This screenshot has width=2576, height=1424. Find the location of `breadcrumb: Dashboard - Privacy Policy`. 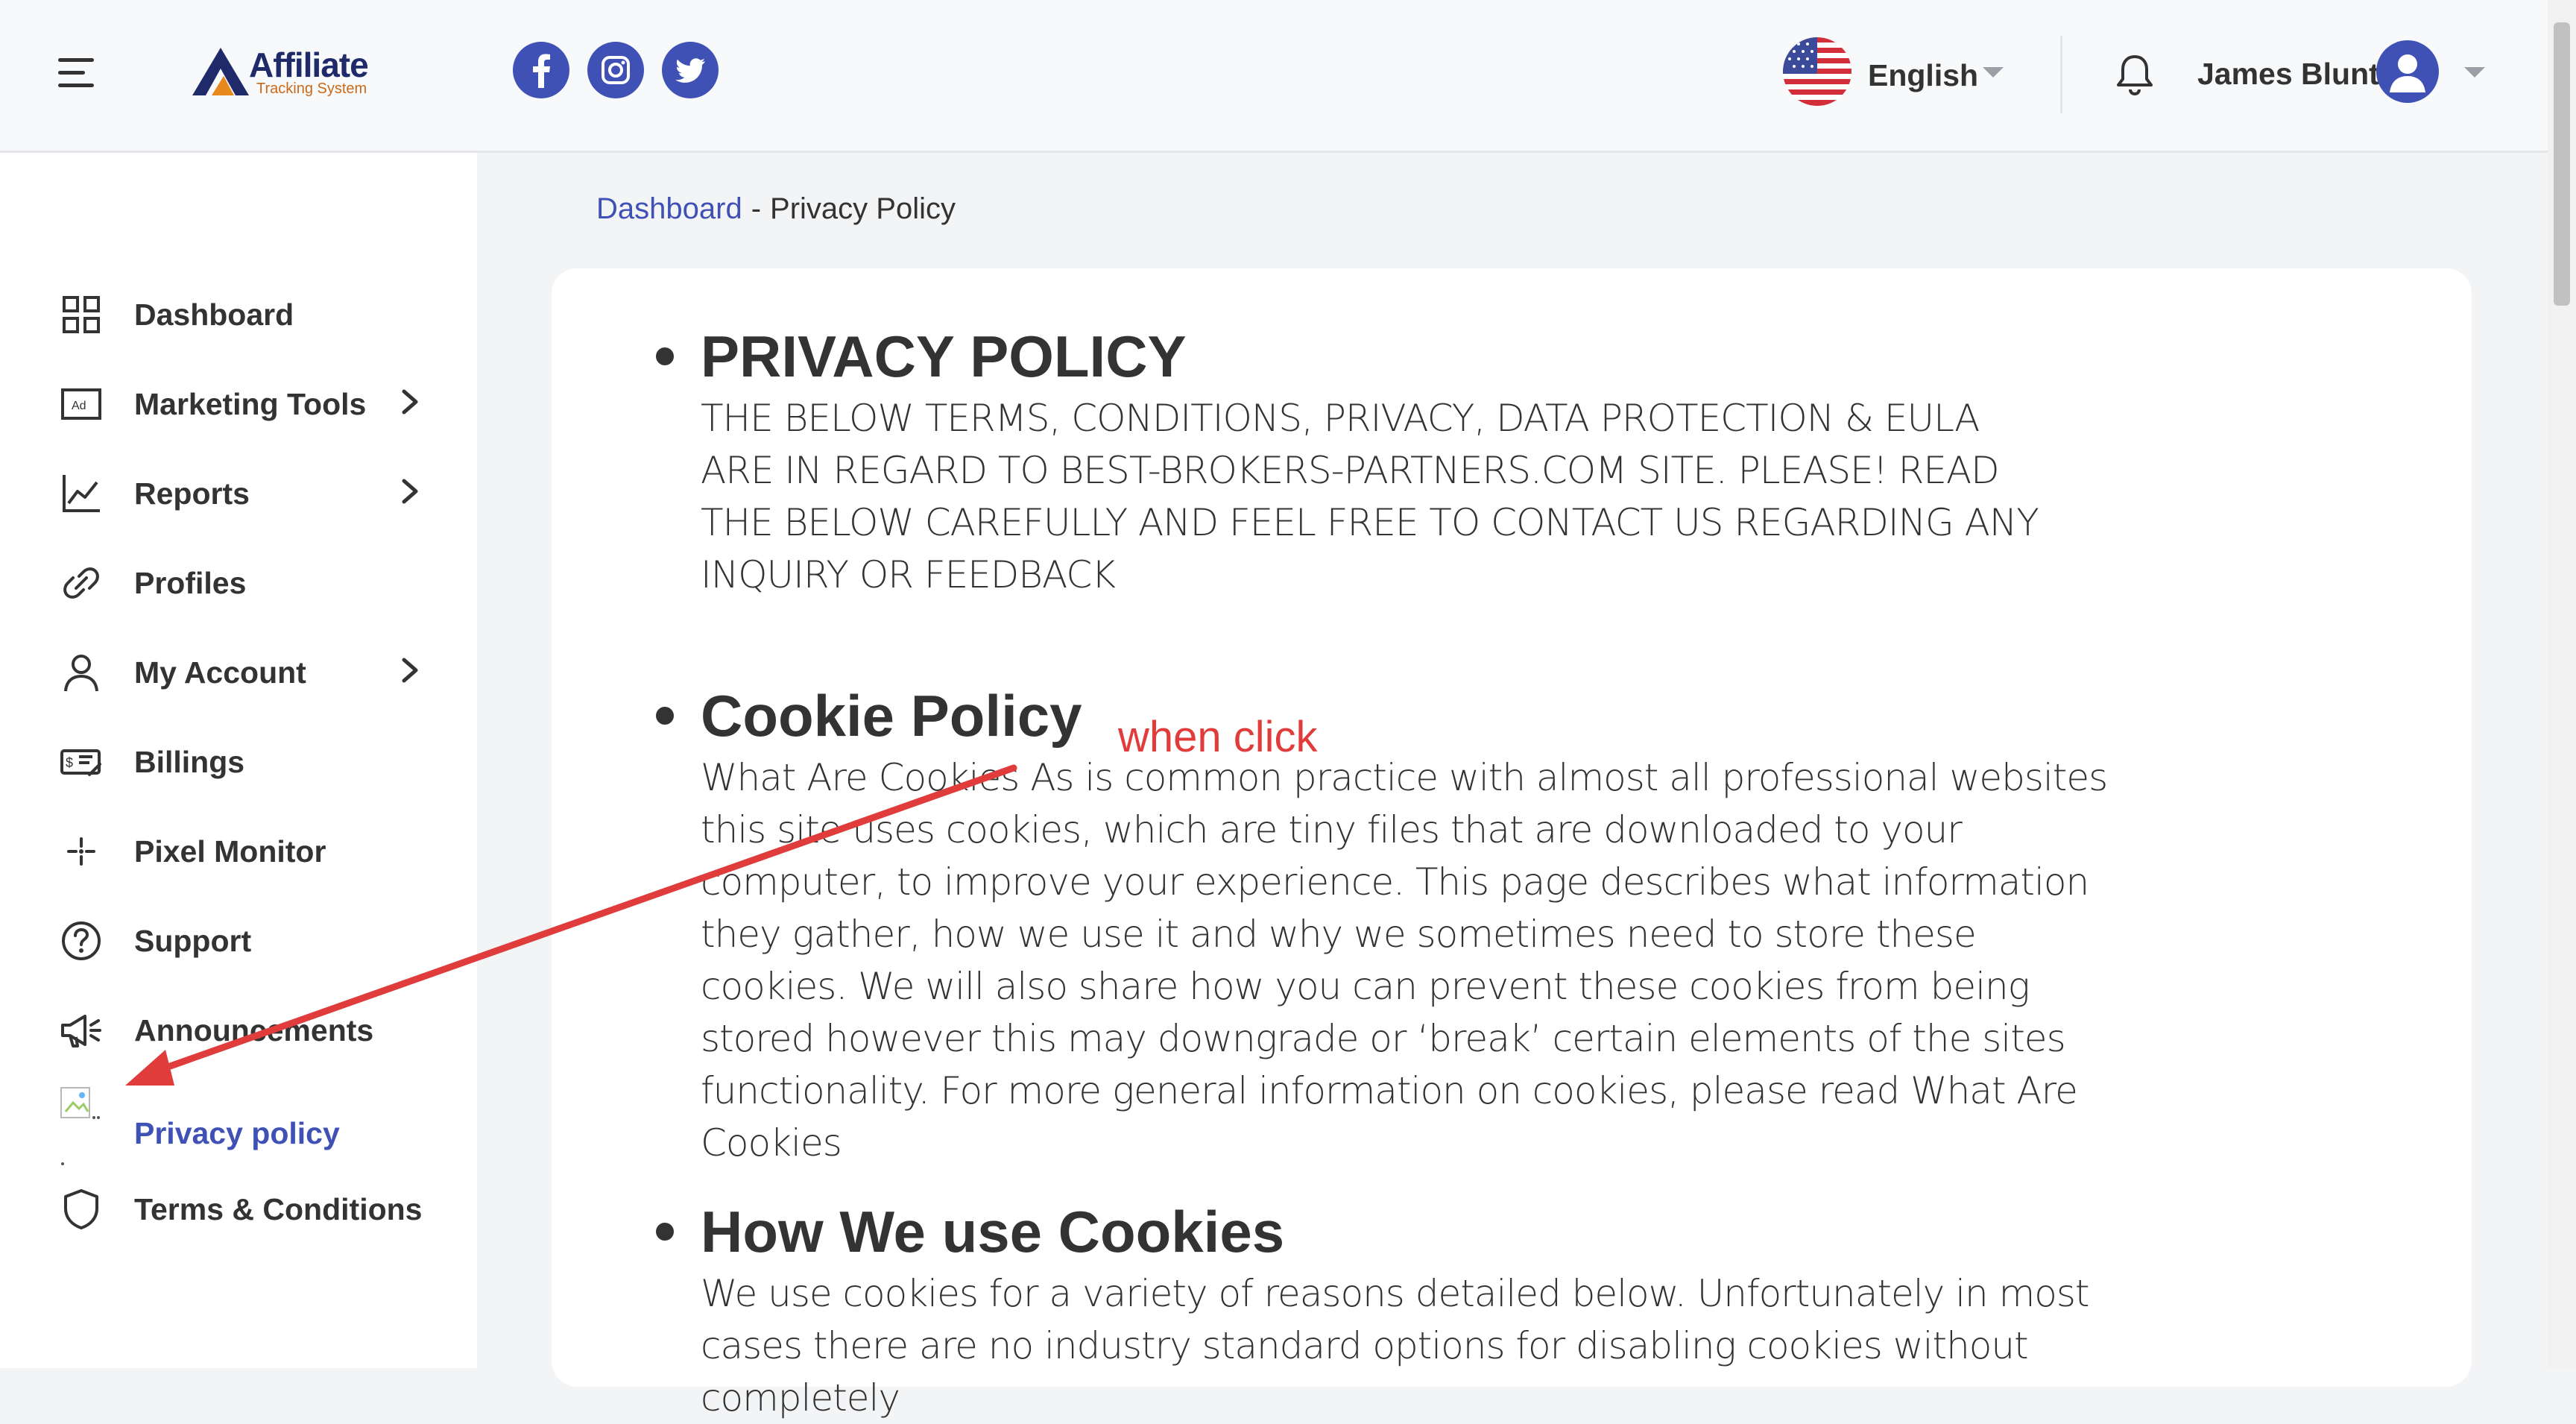

breadcrumb: Dashboard - Privacy Policy is located at coordinates (776, 209).